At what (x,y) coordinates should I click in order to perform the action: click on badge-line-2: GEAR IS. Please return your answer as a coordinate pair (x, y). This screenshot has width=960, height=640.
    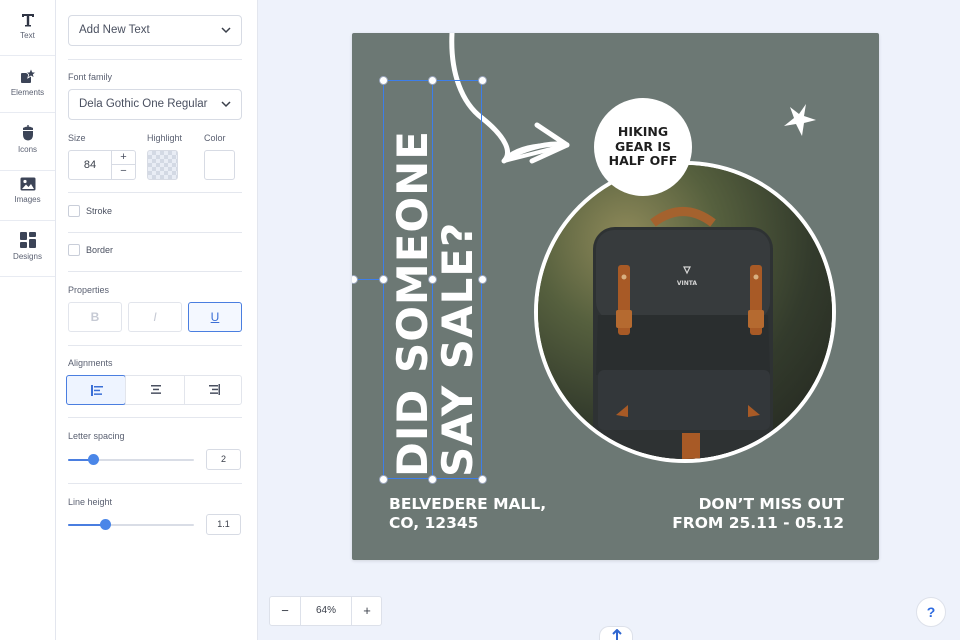
    Looking at the image, I should click on (643, 146).